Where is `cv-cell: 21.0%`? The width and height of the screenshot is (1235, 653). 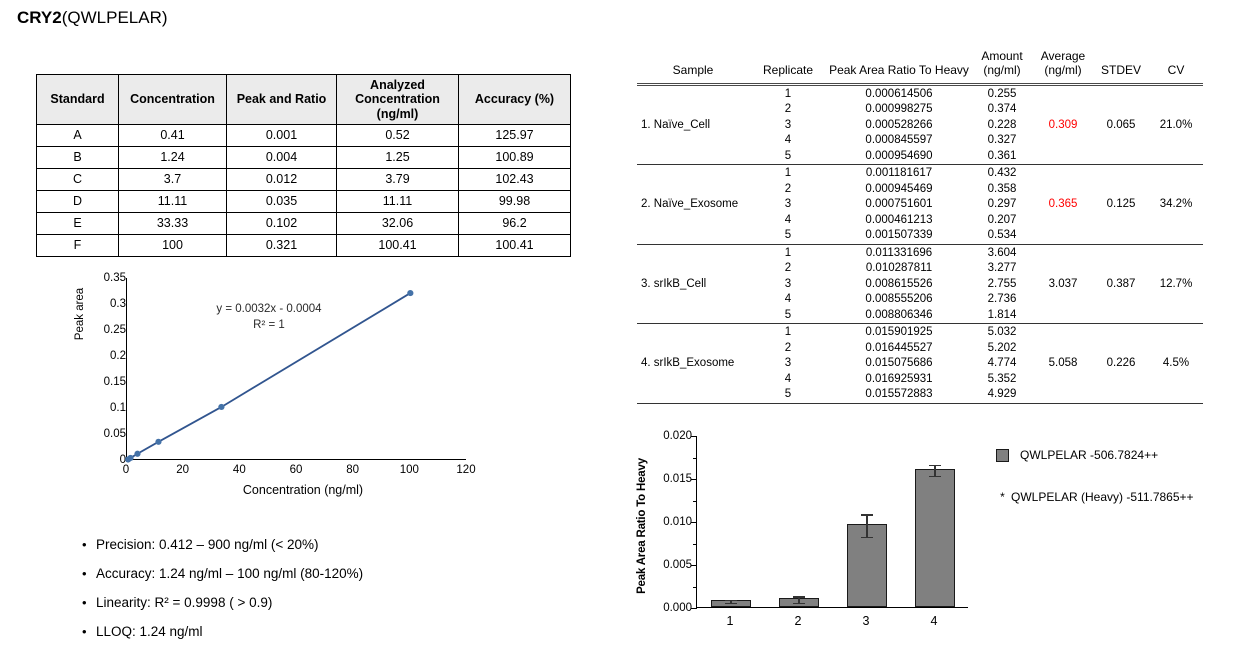
cv-cell: 21.0% is located at coordinates (1176, 124).